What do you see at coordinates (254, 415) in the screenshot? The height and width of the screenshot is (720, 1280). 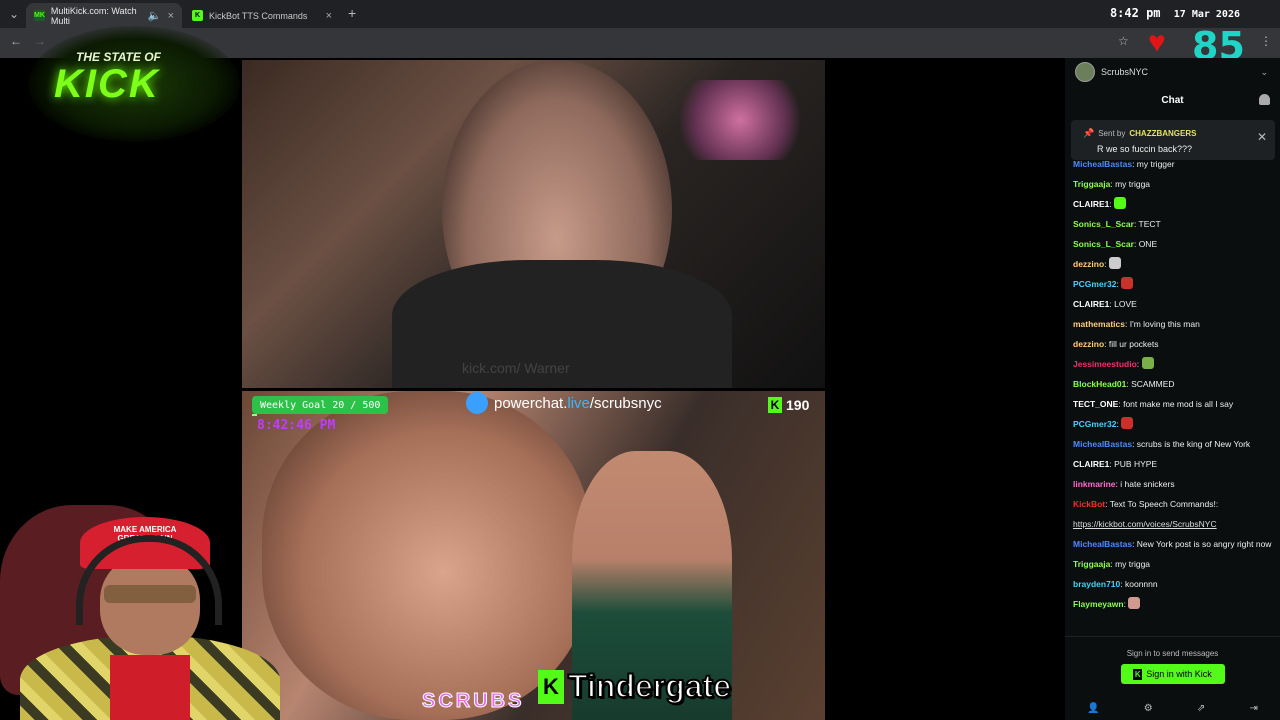 I see `weekly-goal-progress` at bounding box center [254, 415].